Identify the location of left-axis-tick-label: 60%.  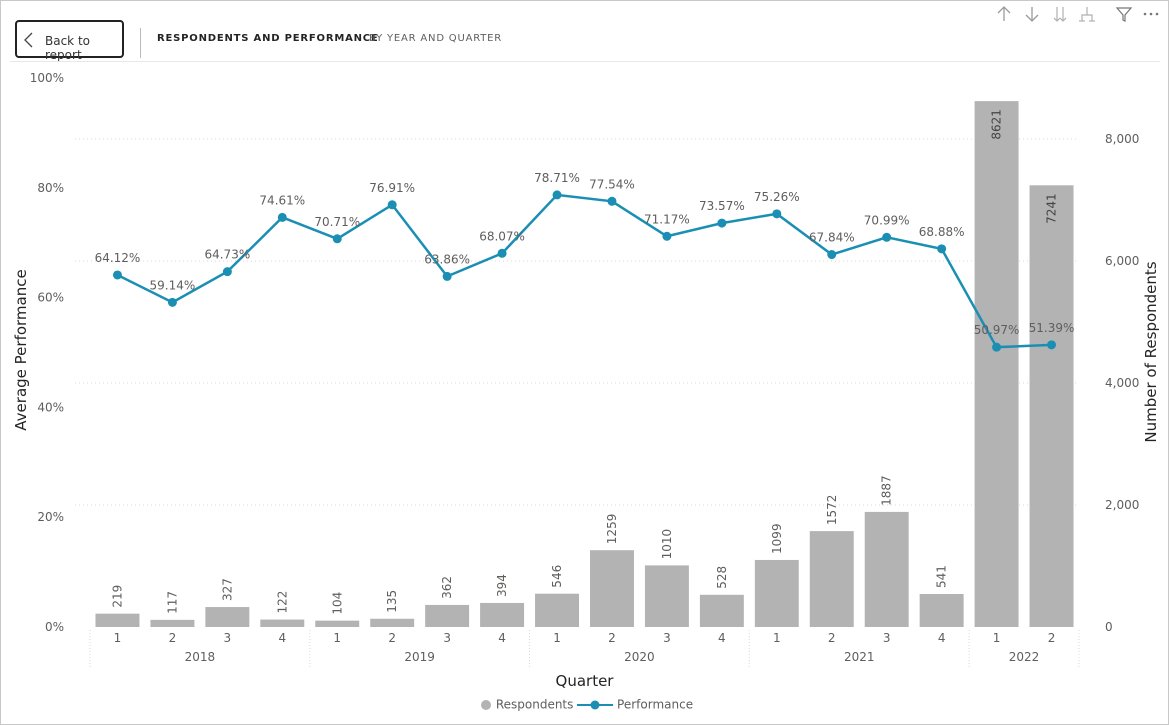
(50, 298).